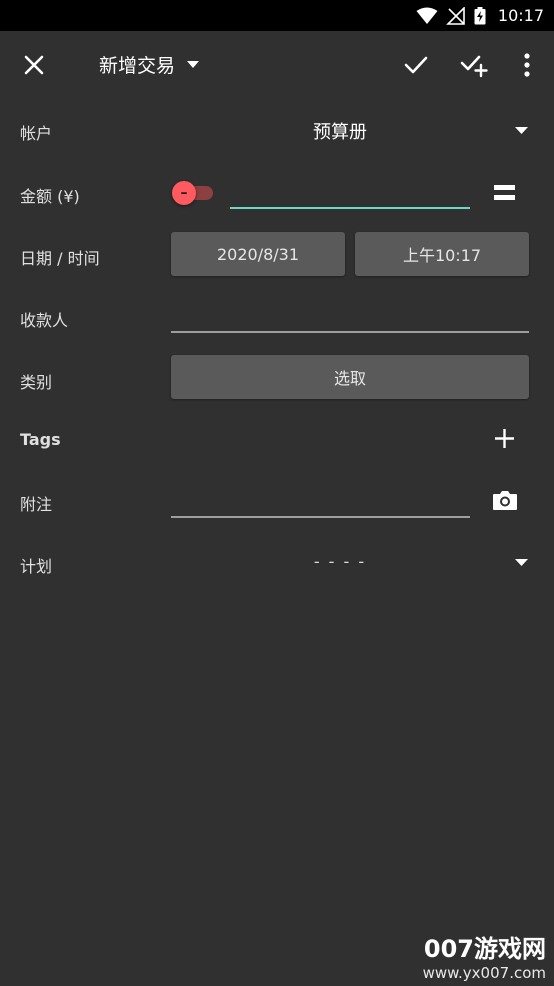 Image resolution: width=554 pixels, height=986 pixels. Describe the element at coordinates (474, 65) in the screenshot. I see `save-and-new-icon` at that location.